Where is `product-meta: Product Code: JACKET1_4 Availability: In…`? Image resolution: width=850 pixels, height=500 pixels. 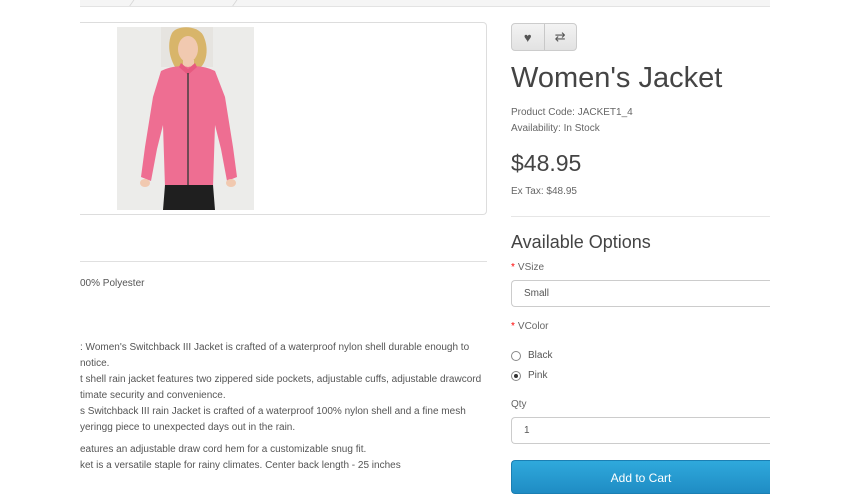
product-meta: Product Code: JACKET1_4 Availability: In… is located at coordinates (572, 121).